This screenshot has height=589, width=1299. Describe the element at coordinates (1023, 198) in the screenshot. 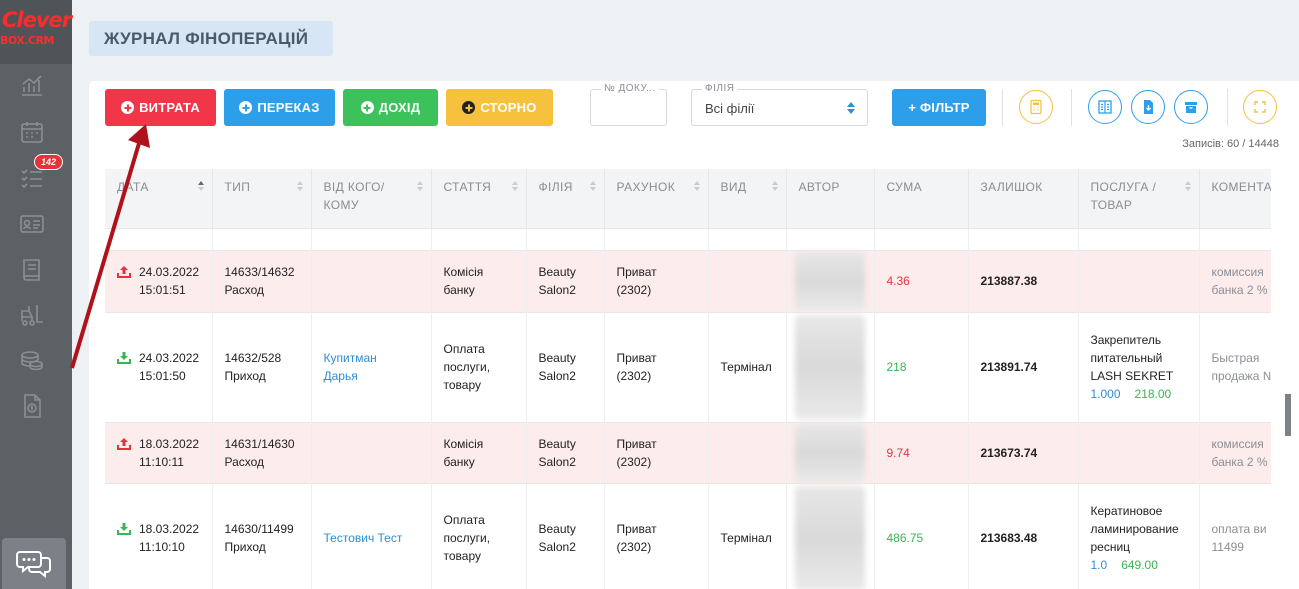

I see `col-header-balance: ЗАЛИШОК` at that location.